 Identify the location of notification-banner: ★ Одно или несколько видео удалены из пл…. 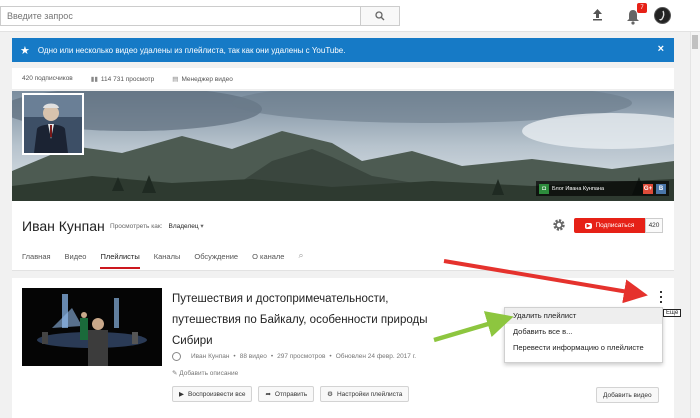
(343, 50).